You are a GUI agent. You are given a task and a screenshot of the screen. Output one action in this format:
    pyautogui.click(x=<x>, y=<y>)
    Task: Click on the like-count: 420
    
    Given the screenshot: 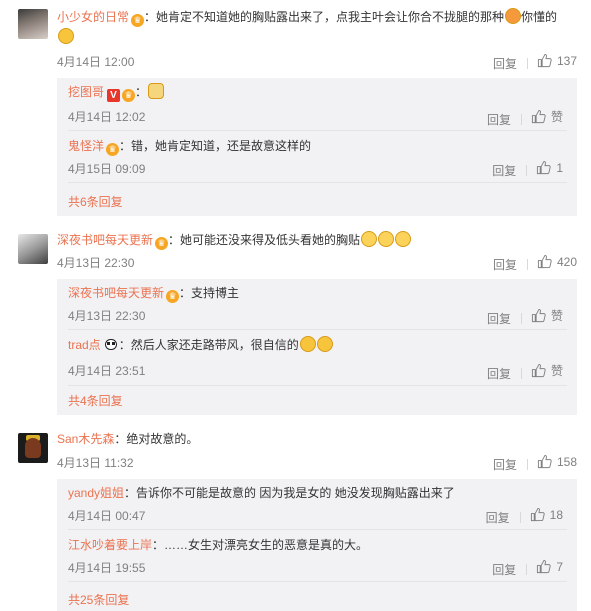 What is the action you would take?
    pyautogui.click(x=566, y=261)
    